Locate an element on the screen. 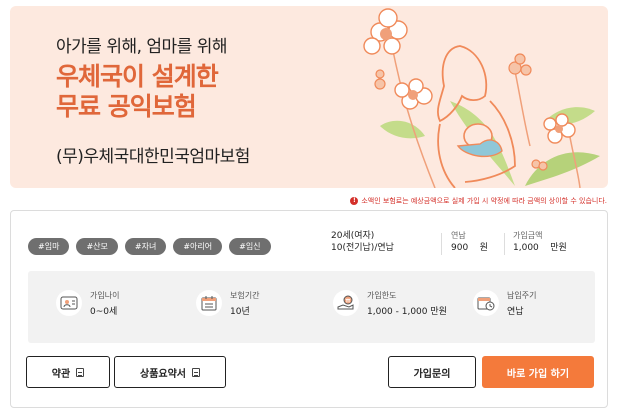  detail-value: 10년 is located at coordinates (240, 312).